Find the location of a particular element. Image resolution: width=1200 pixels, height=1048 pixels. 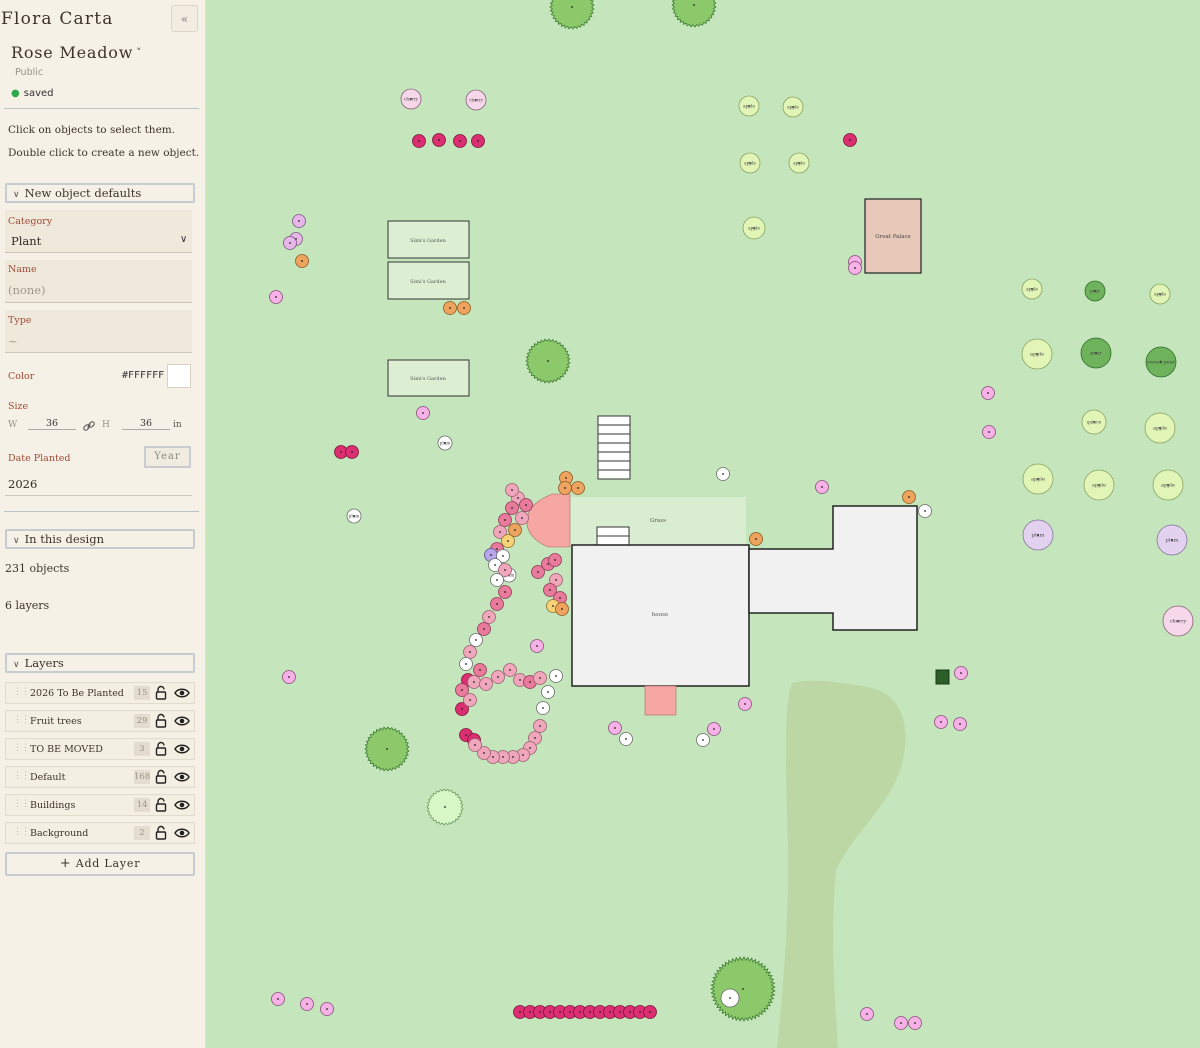

layer-row: ⋮⋮ Fruit trees 29 is located at coordinates (100, 721).